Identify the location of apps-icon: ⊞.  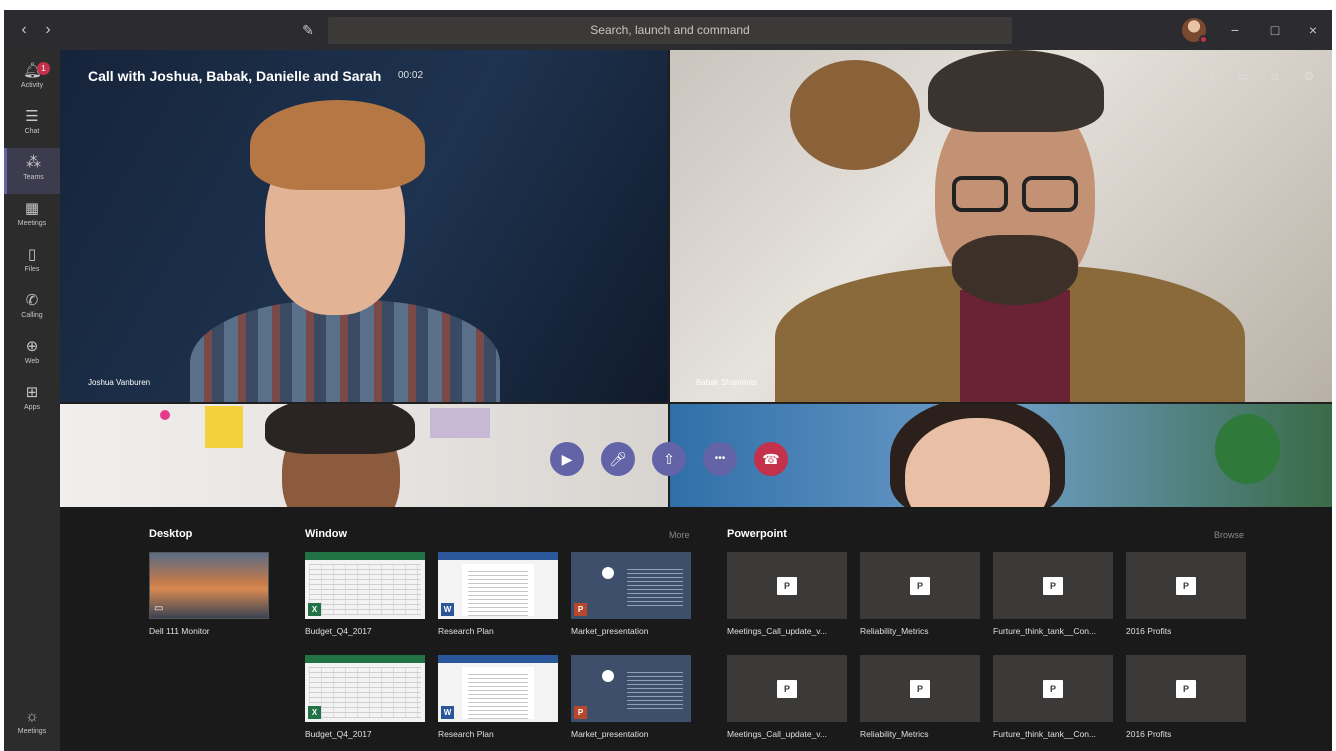
(32, 392).